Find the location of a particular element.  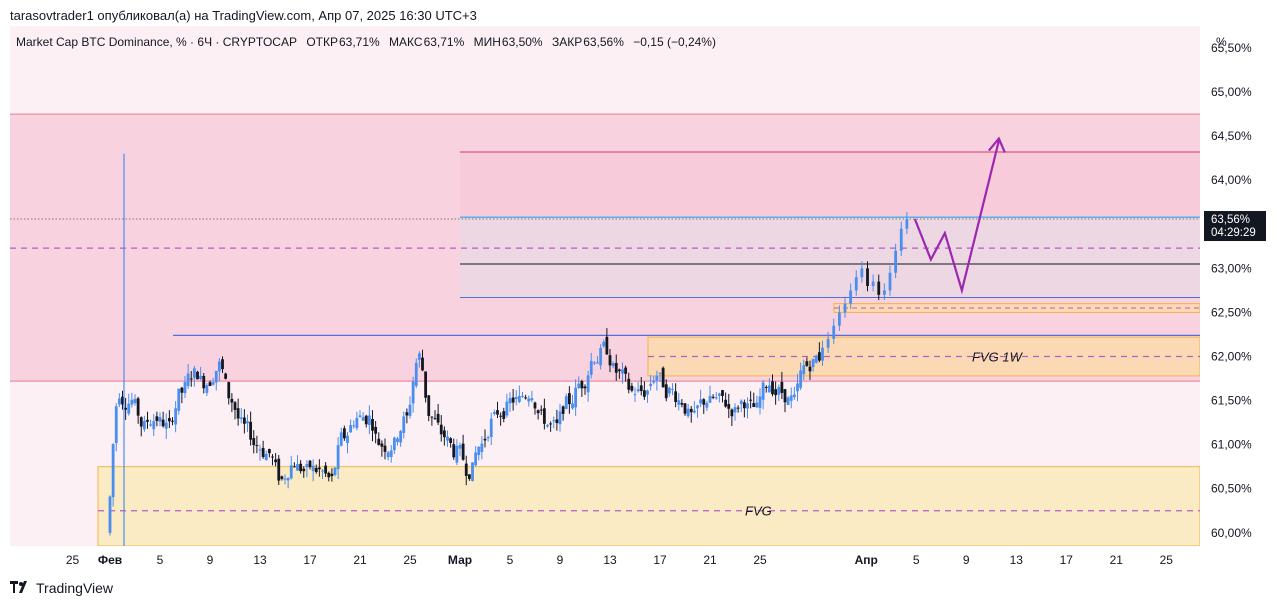

footer-brand: TradingView is located at coordinates (61, 588).